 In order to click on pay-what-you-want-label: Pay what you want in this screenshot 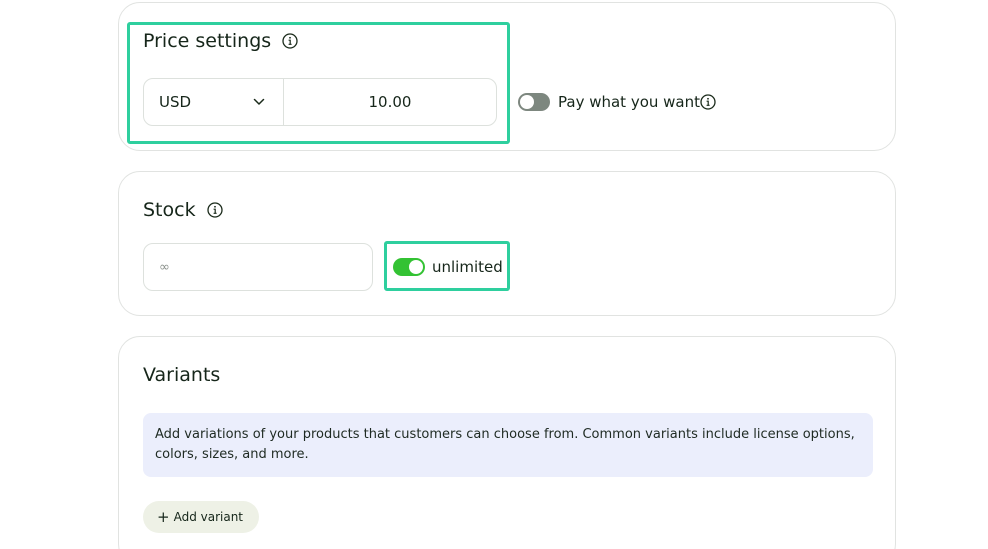, I will do `click(629, 102)`.